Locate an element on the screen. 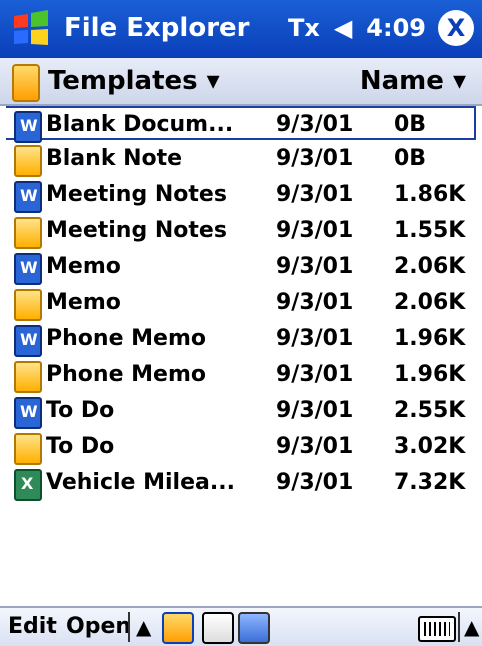 This screenshot has width=482, height=646. connectivity-icon: Tx is located at coordinates (304, 28).